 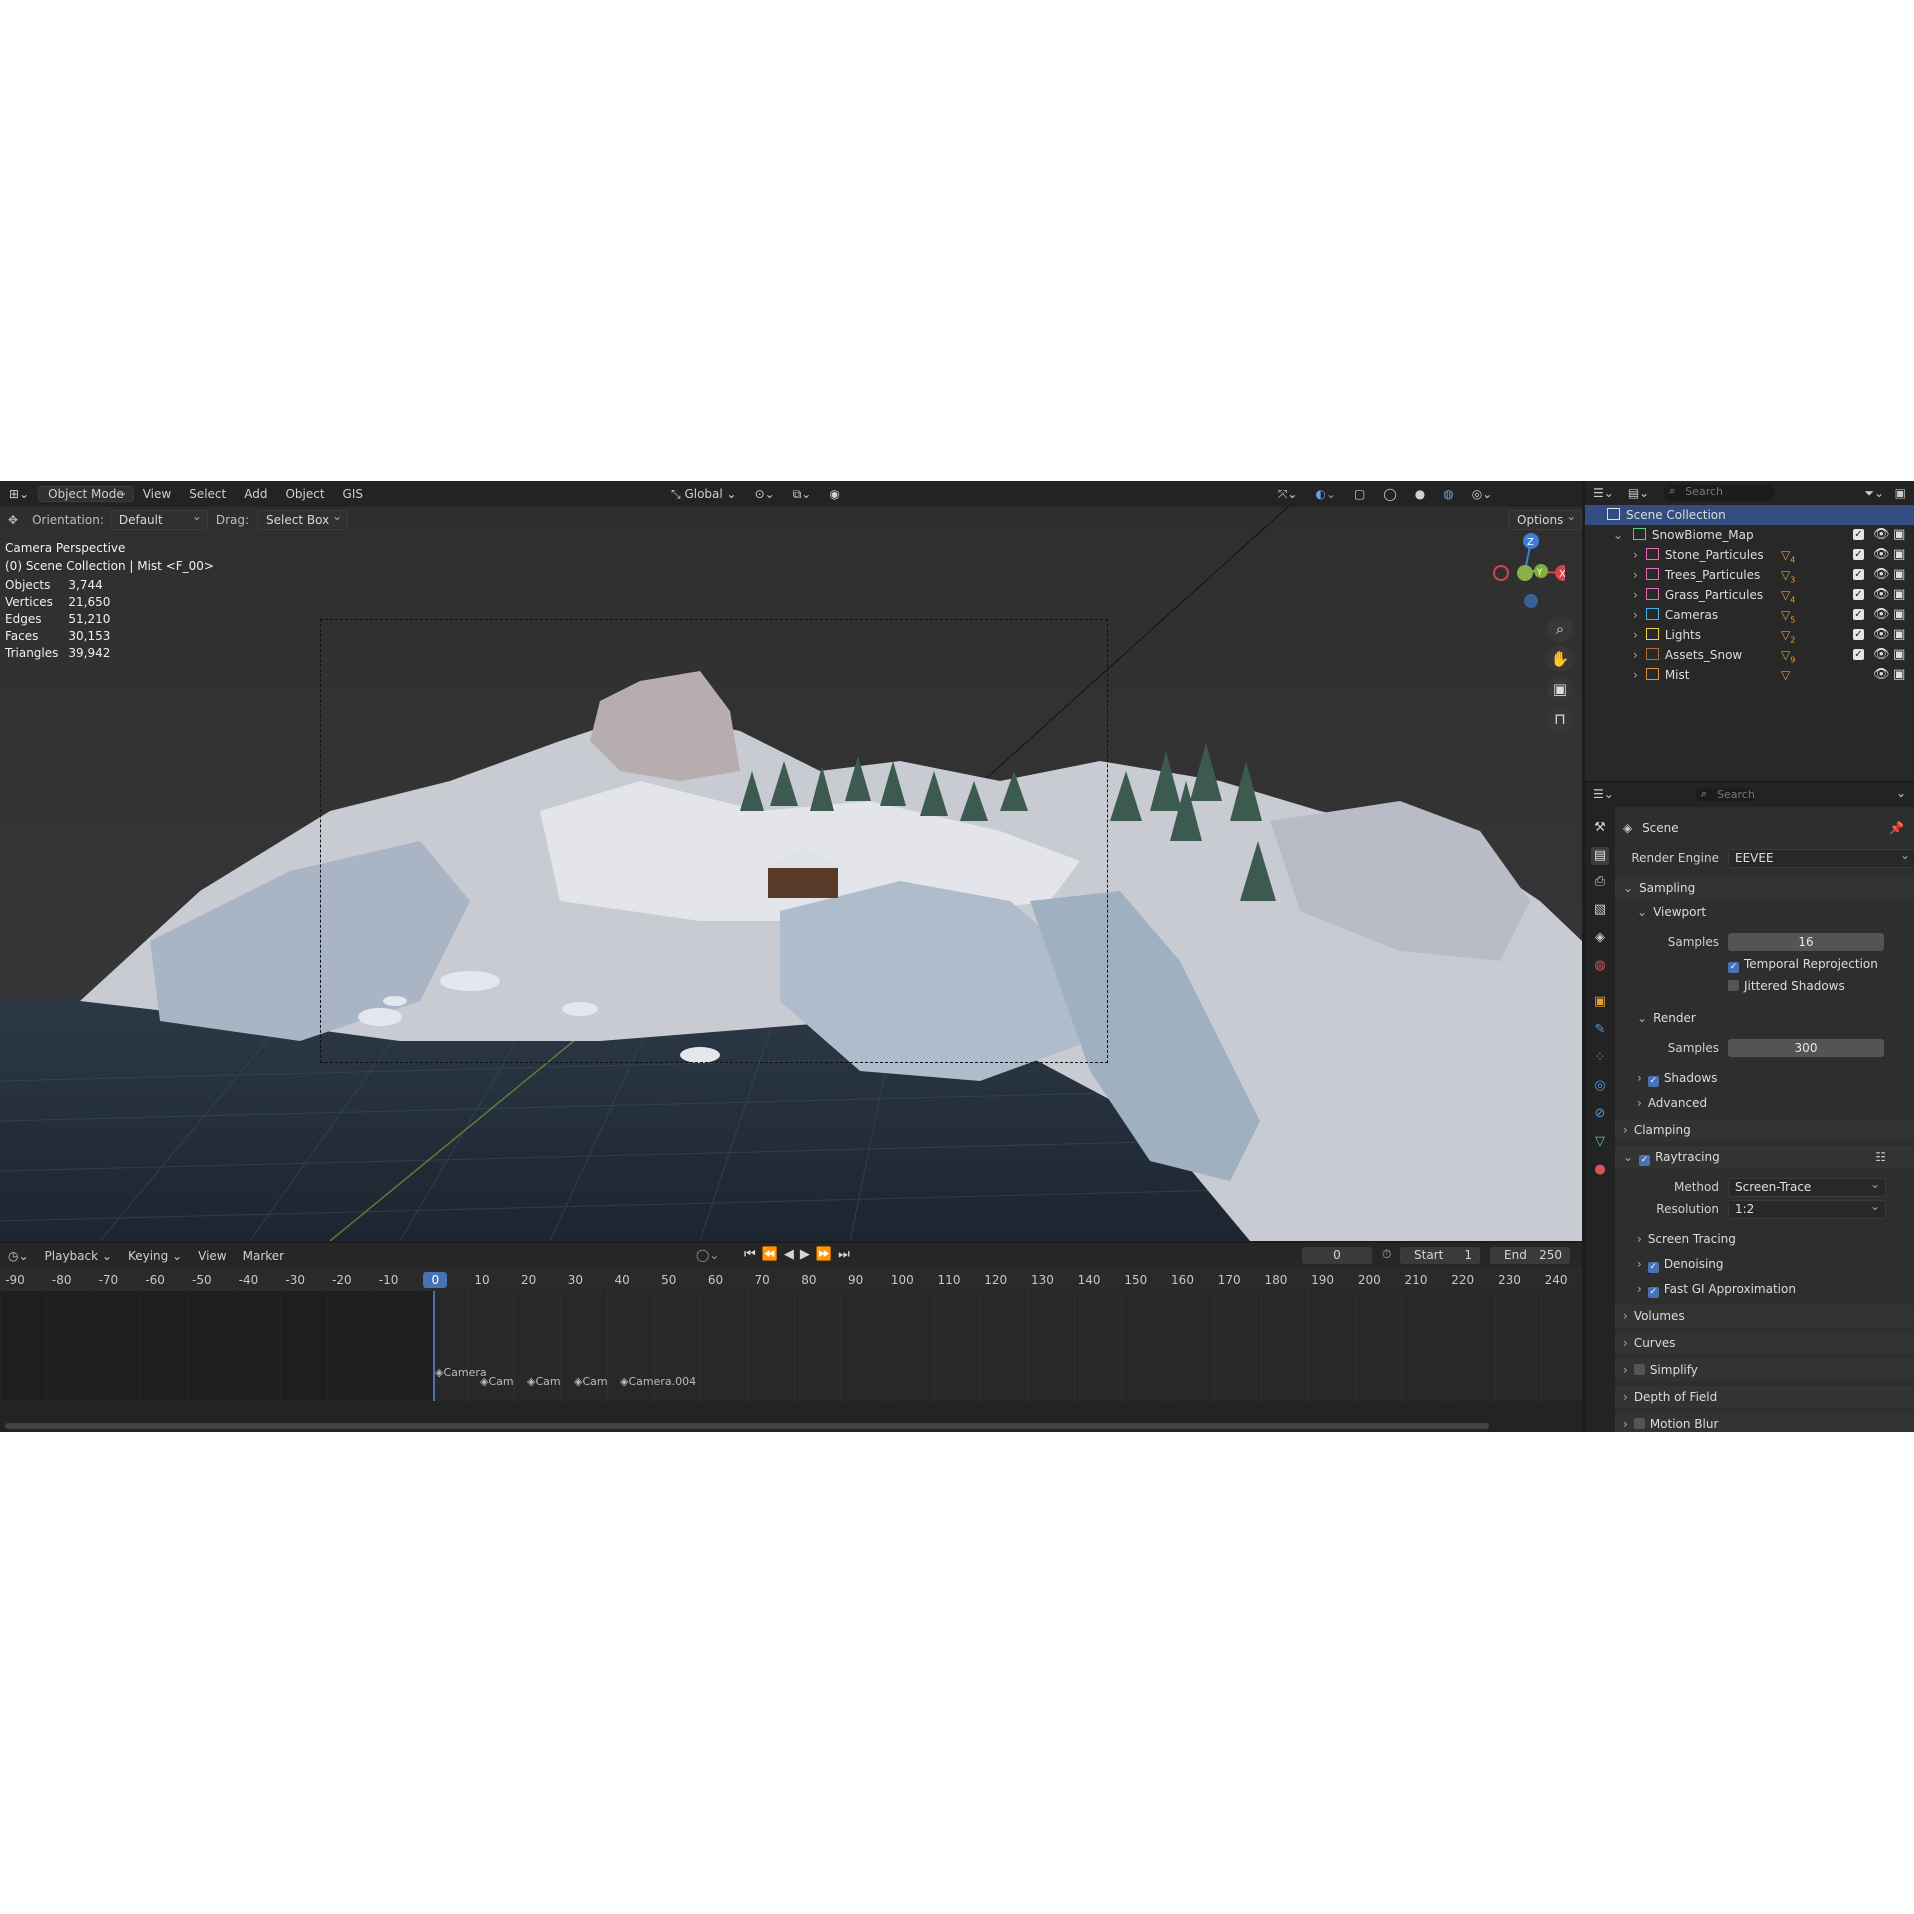 What do you see at coordinates (78, 1256) in the screenshot?
I see `menu-playback: Playback ⌄` at bounding box center [78, 1256].